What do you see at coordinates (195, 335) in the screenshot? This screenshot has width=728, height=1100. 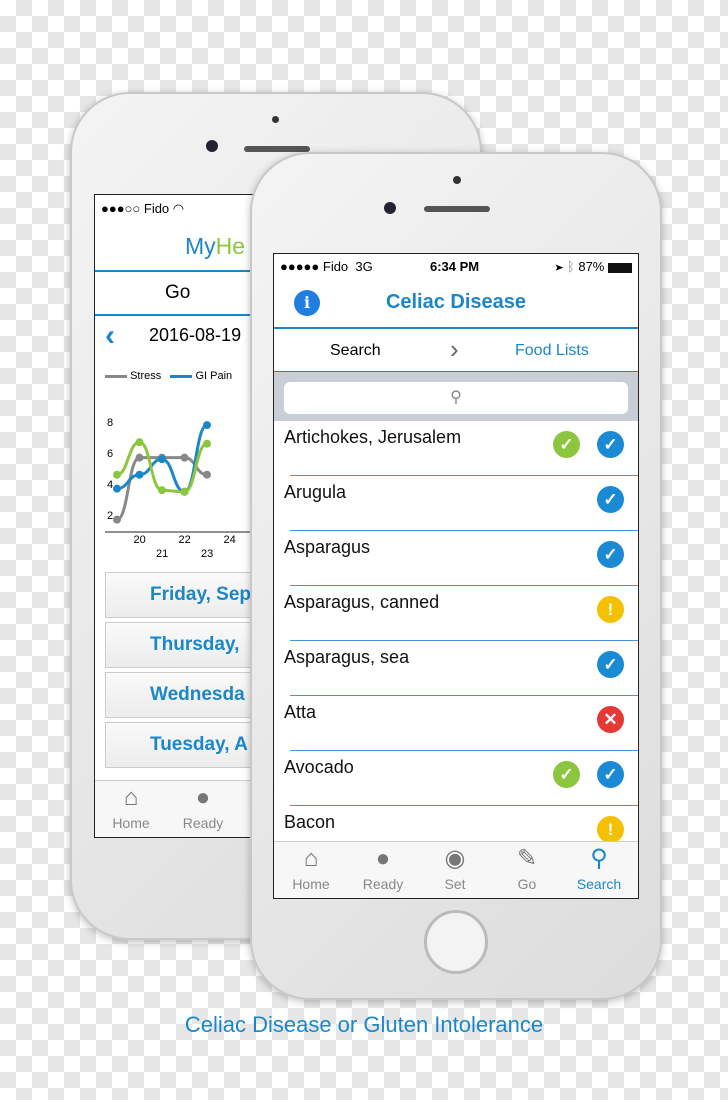 I see `date-label: 2016-08-19` at bounding box center [195, 335].